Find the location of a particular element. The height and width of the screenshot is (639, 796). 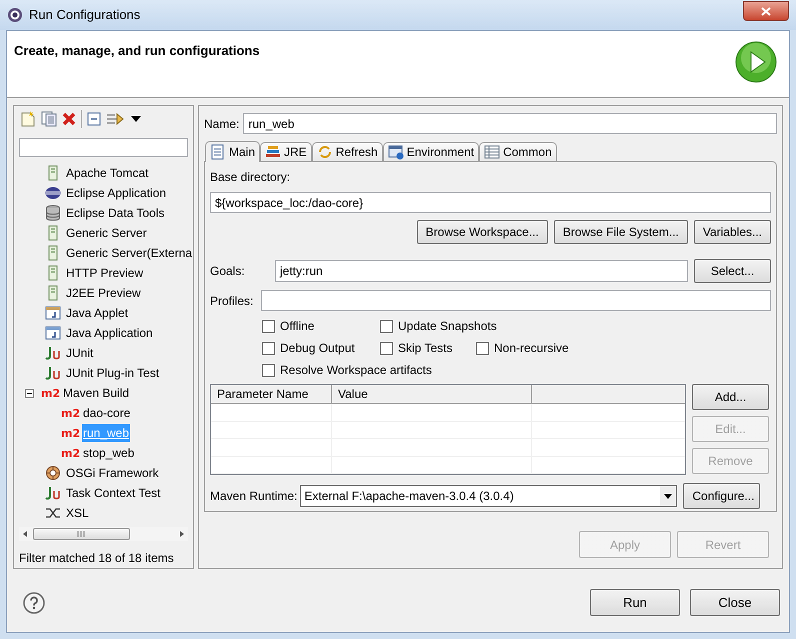

window-icon is located at coordinates (396, 152).